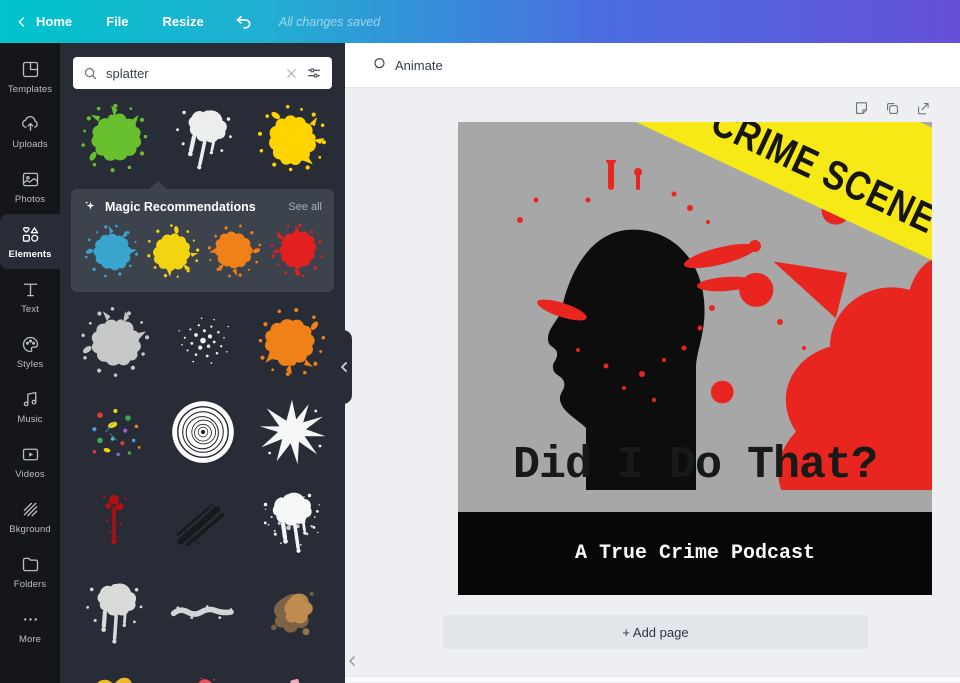  What do you see at coordinates (892, 108) in the screenshot?
I see `duplicate-page-icon` at bounding box center [892, 108].